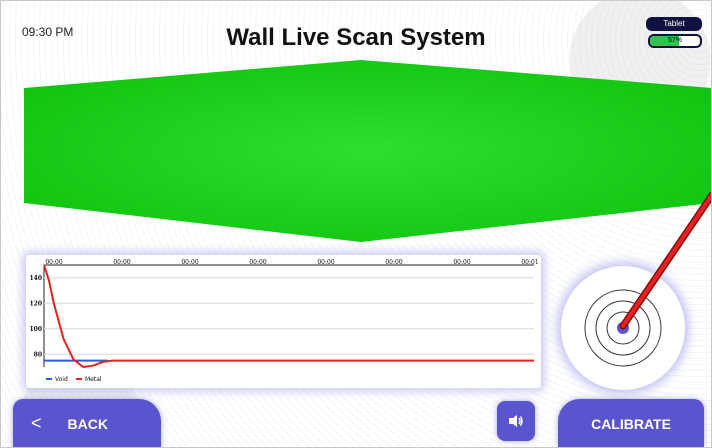 The image size is (712, 448). I want to click on back-label: BACK, so click(87, 423).